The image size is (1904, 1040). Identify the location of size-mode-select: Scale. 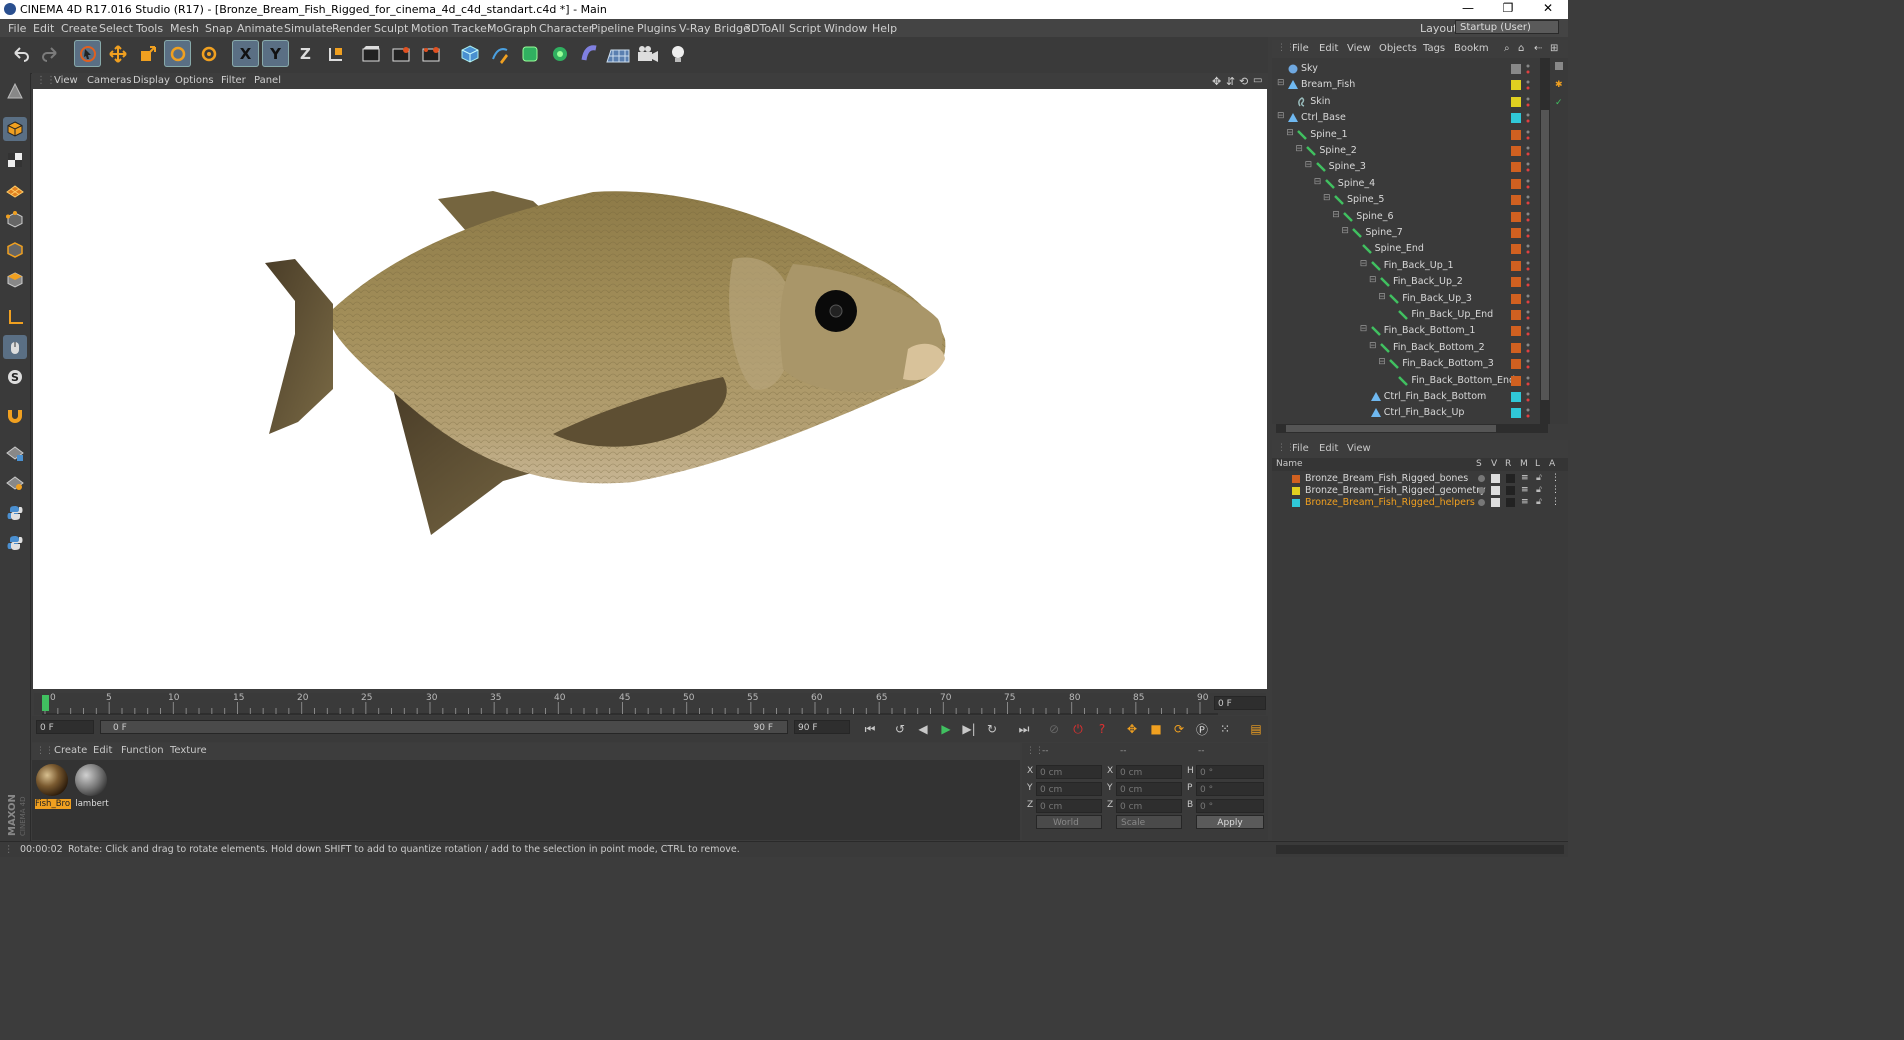
(1149, 822).